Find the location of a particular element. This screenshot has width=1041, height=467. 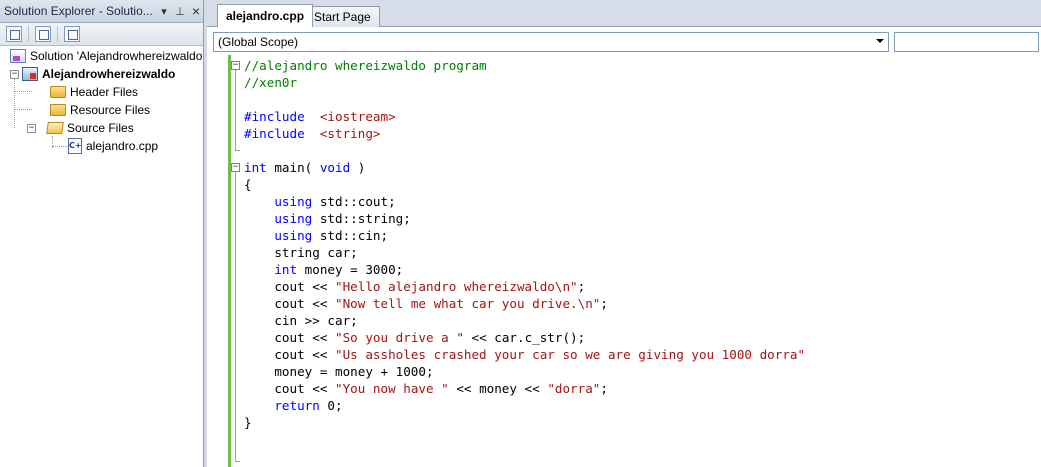

code-line: //xen0r is located at coordinates (270, 82).